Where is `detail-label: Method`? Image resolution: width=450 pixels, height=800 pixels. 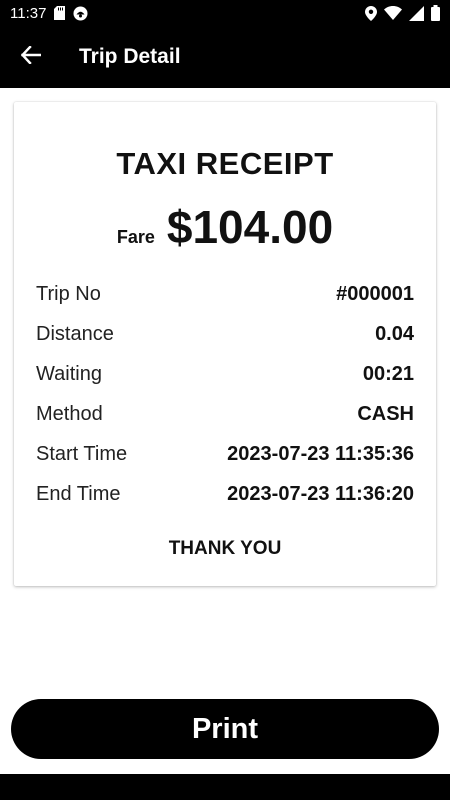 detail-label: Method is located at coordinates (69, 413).